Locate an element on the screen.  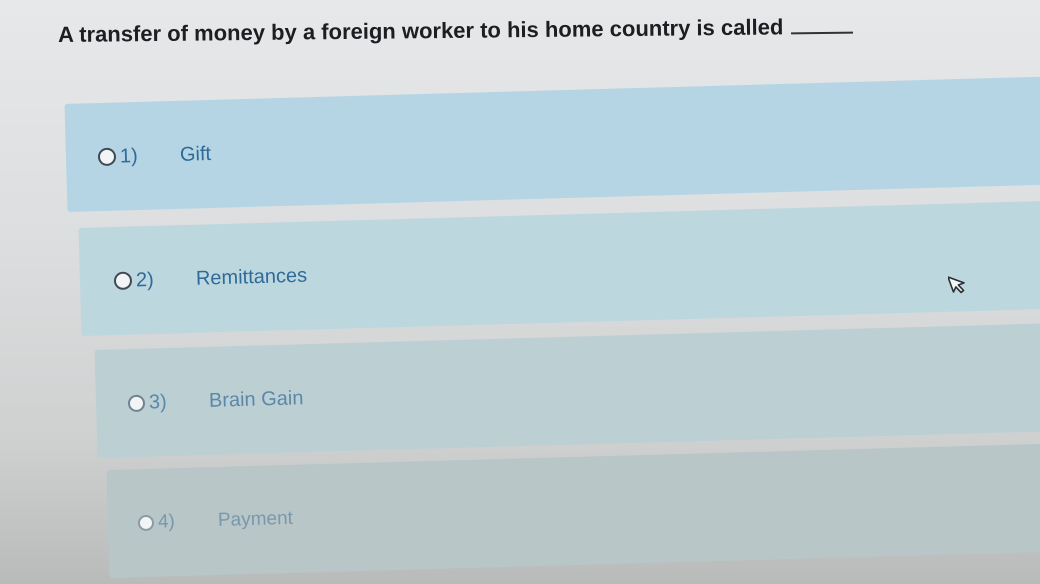
option-label: Brain Gain is located at coordinates (256, 399).